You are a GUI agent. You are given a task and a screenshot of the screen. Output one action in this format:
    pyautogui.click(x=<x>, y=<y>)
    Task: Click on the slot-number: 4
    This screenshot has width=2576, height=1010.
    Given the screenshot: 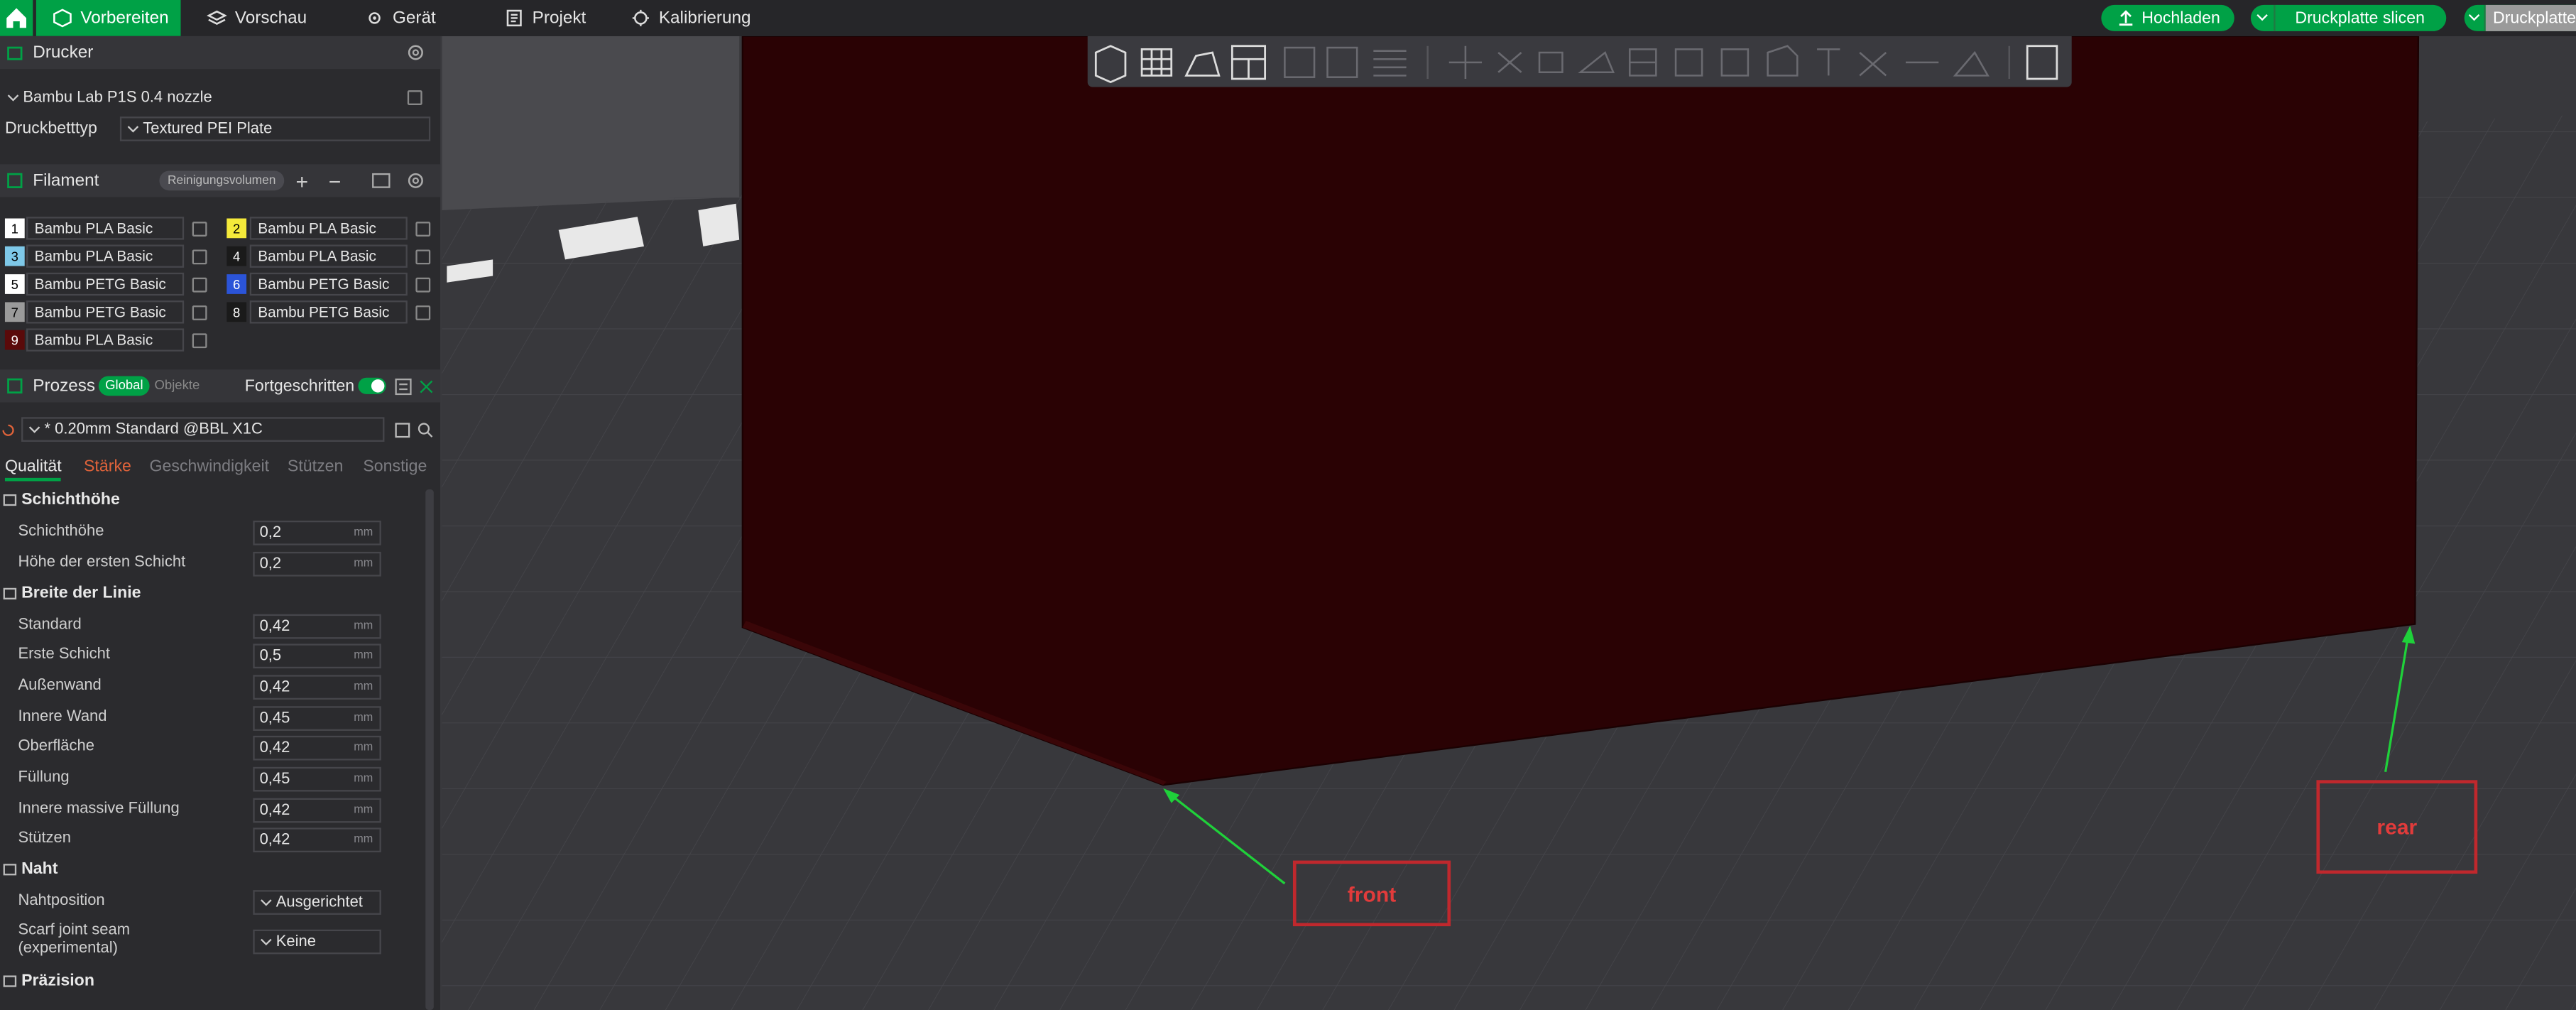 What is the action you would take?
    pyautogui.click(x=237, y=256)
    